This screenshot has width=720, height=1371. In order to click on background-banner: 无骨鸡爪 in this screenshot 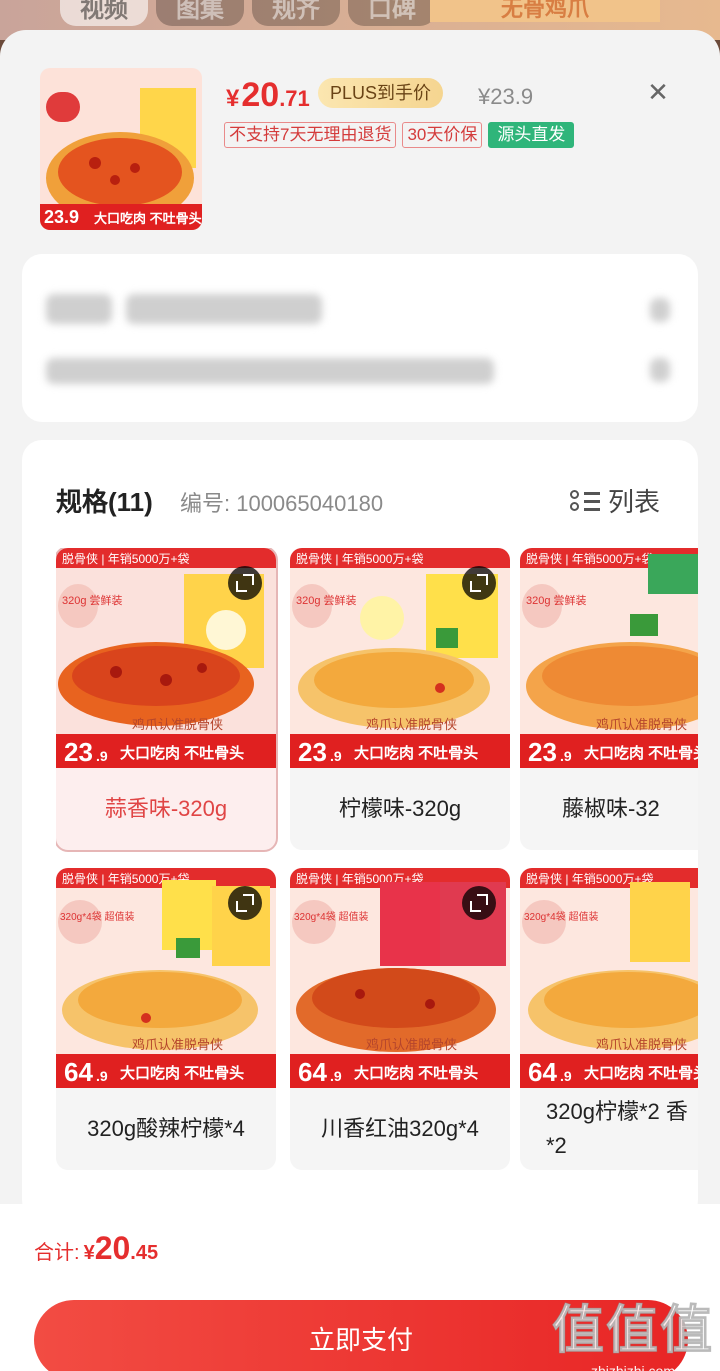, I will do `click(545, 11)`.